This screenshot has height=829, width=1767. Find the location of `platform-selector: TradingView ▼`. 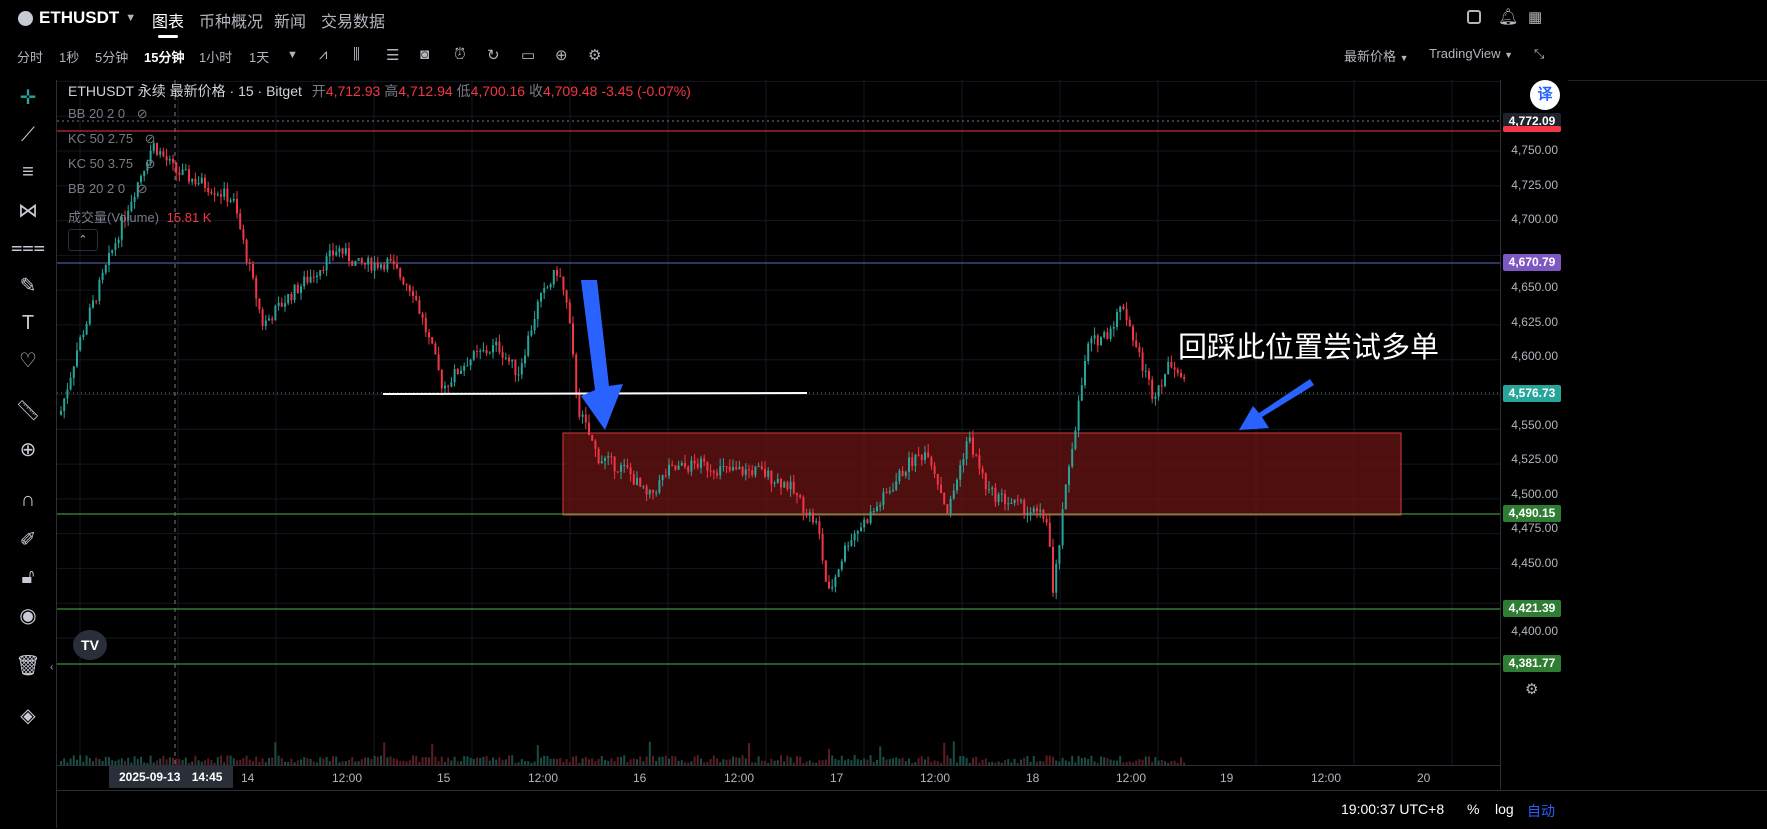

platform-selector: TradingView ▼ is located at coordinates (1471, 53).